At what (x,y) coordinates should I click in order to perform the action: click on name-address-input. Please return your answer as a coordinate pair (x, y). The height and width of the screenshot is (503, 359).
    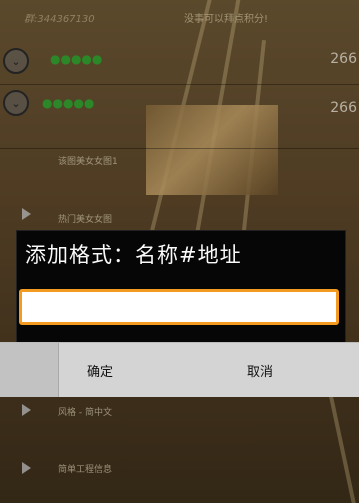
    Looking at the image, I should click on (179, 307).